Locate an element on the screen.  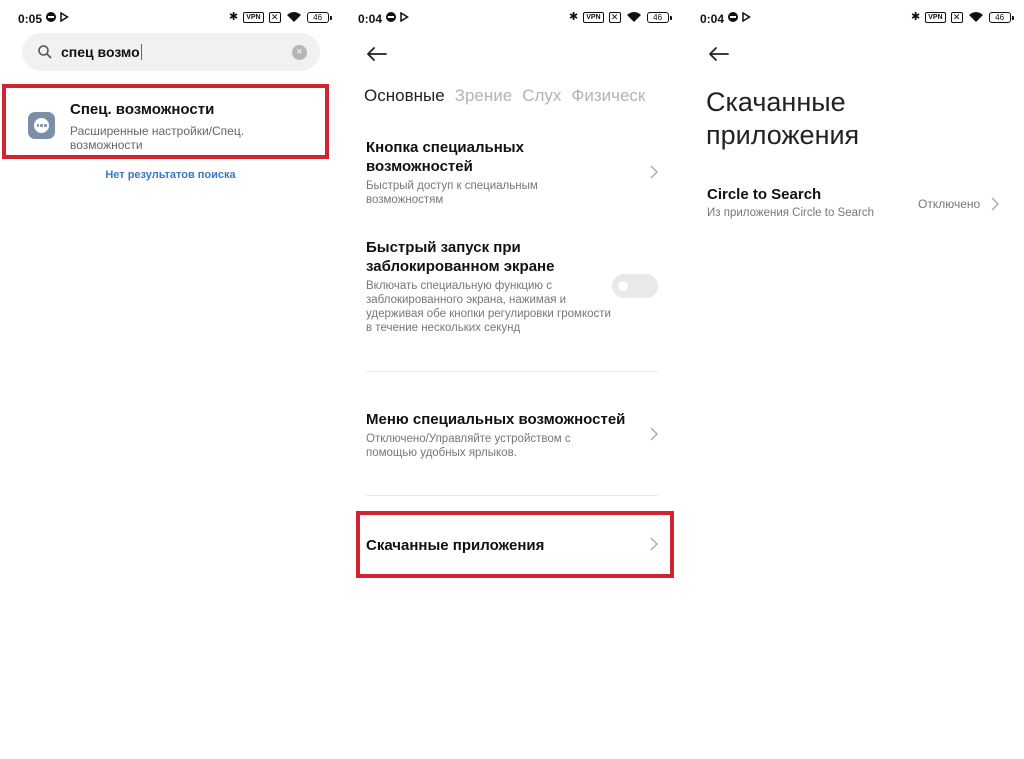
item-subtitle: Из приложения Circle to Search is located at coordinates (790, 213).